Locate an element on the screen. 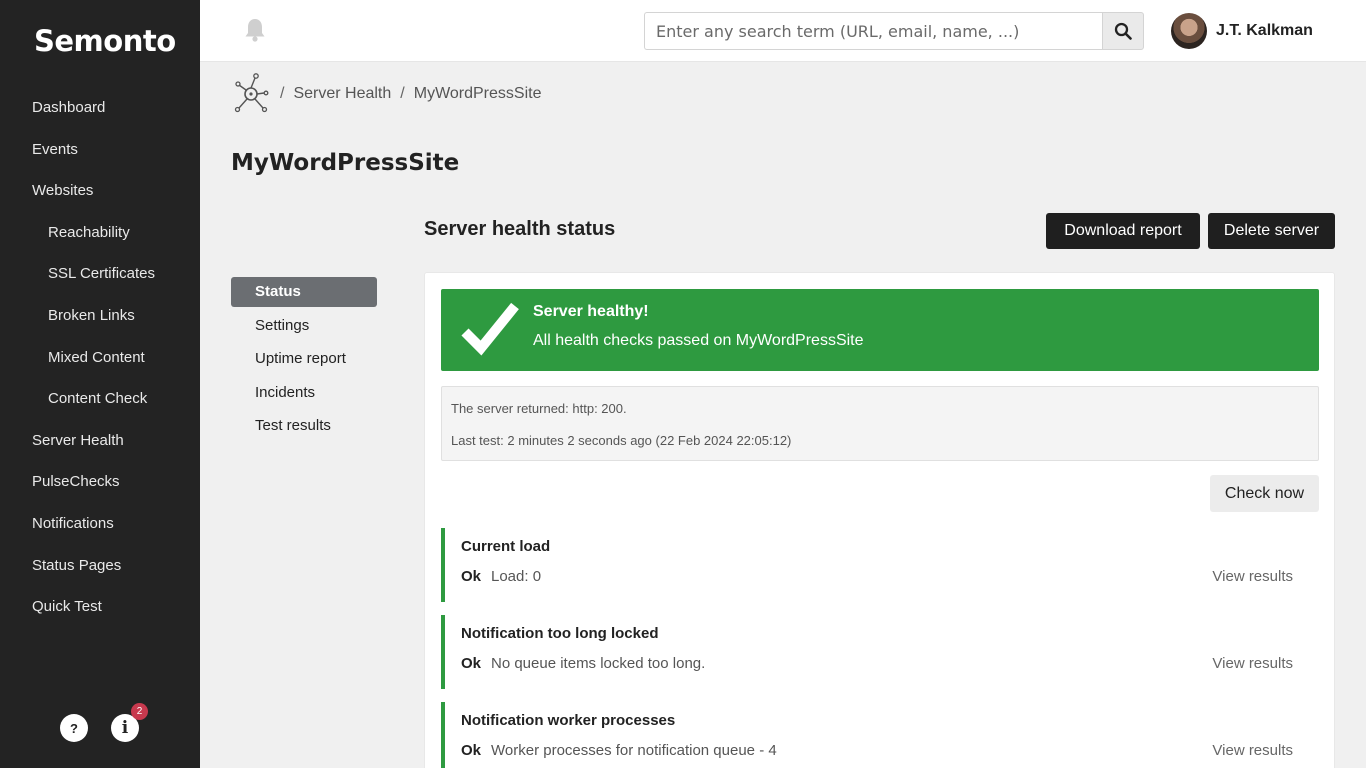  breadcrumb: / Server Health / MyWordPressSite is located at coordinates (387, 94).